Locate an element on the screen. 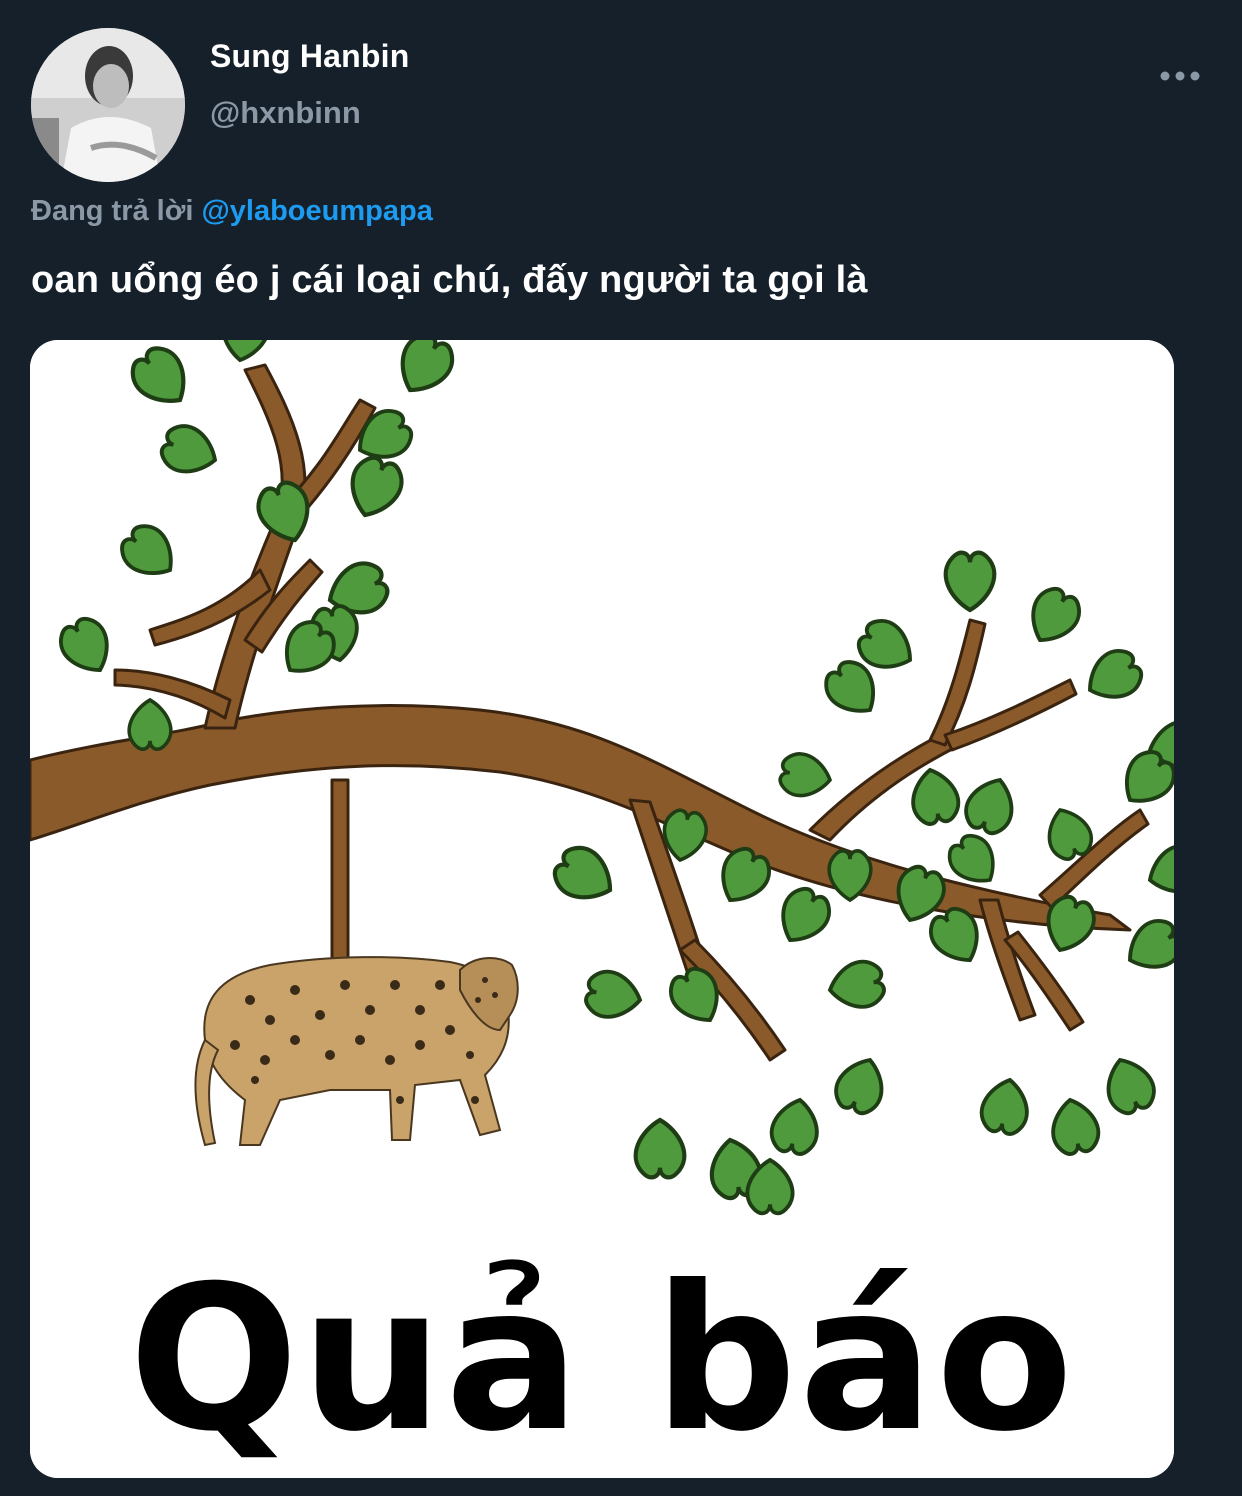 This screenshot has height=1496, width=1242. replying-to-label: Đang trả lời is located at coordinates (112, 211).